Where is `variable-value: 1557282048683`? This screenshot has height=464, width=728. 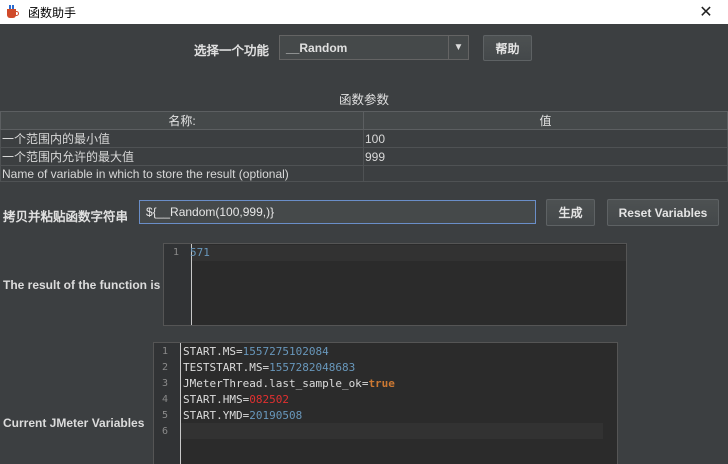 variable-value: 1557282048683 is located at coordinates (312, 367).